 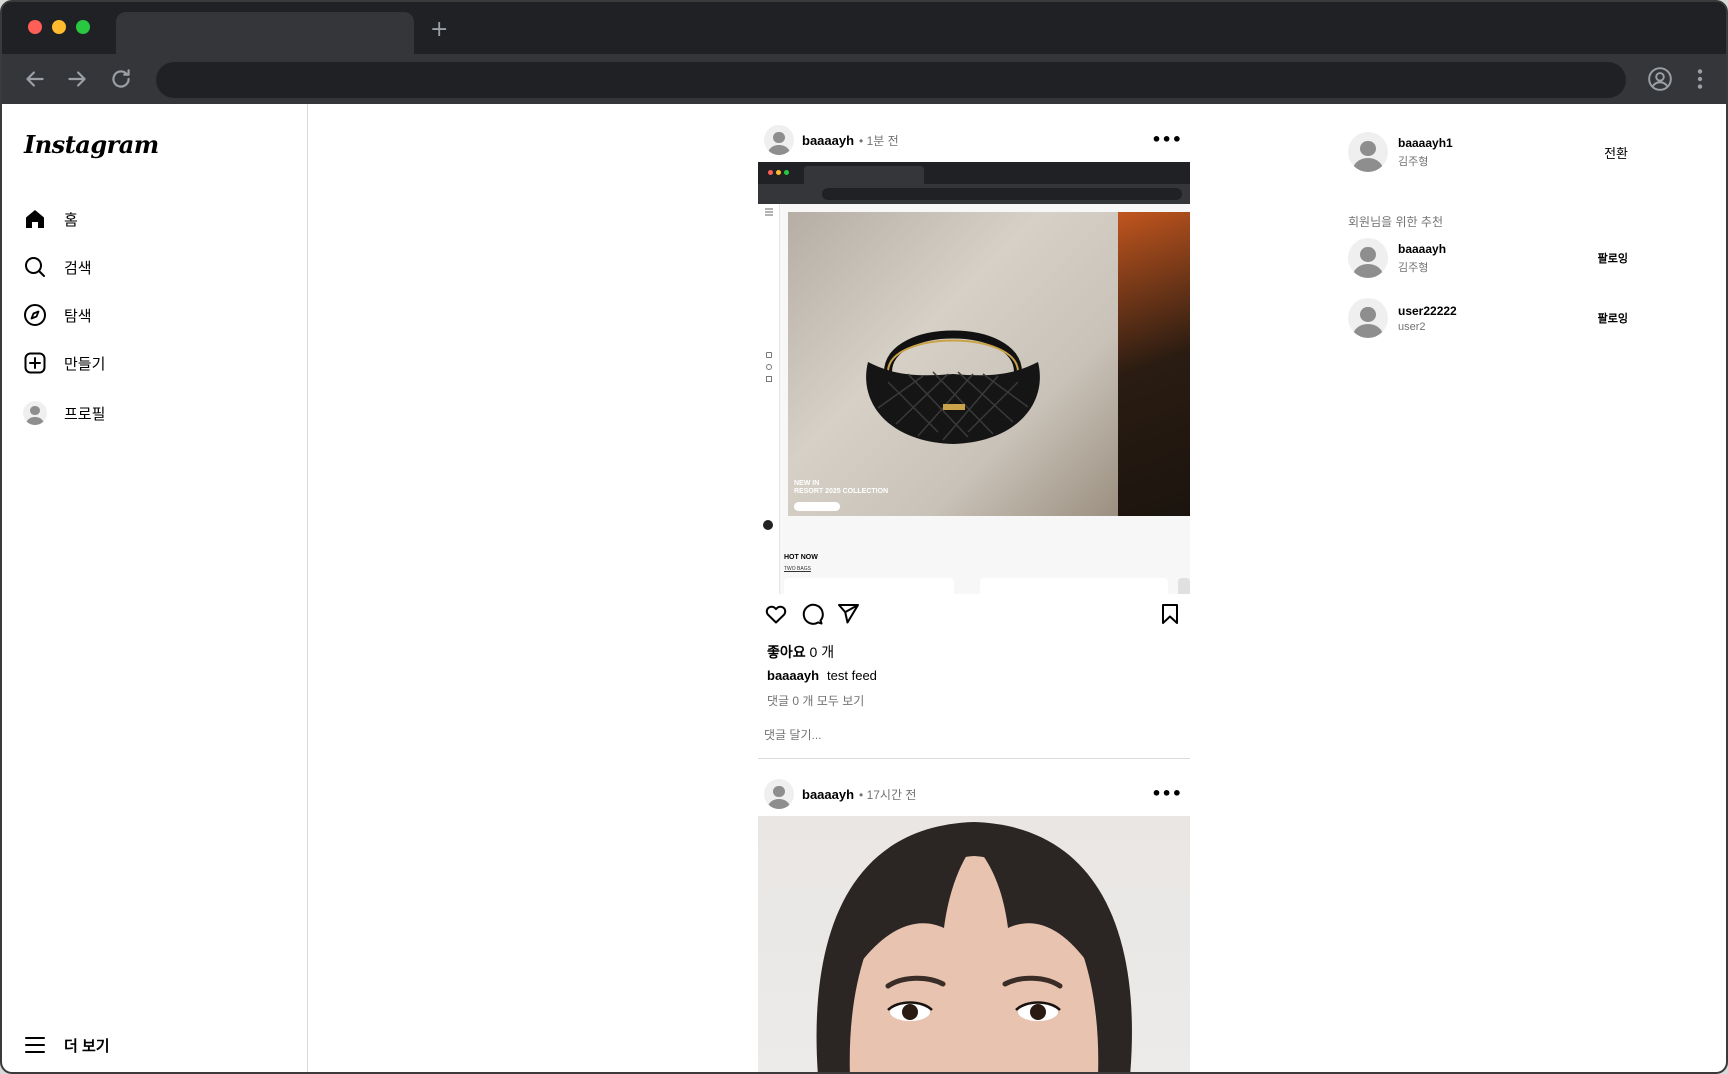 I want to click on nav-item-profile: 프로필, so click(x=63, y=413).